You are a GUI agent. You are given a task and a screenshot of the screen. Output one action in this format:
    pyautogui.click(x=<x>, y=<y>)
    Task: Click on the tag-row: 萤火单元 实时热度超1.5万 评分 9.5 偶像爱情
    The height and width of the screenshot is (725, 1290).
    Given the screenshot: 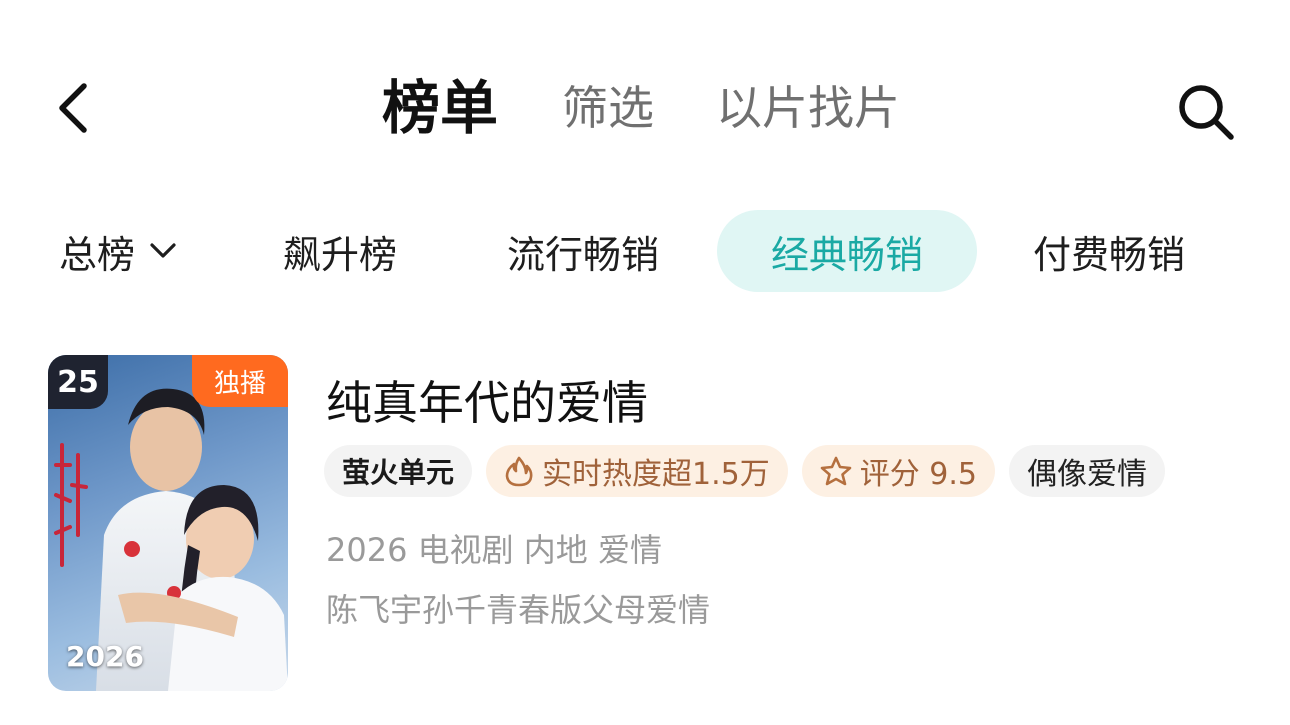 What is the action you would take?
    pyautogui.click(x=751, y=471)
    